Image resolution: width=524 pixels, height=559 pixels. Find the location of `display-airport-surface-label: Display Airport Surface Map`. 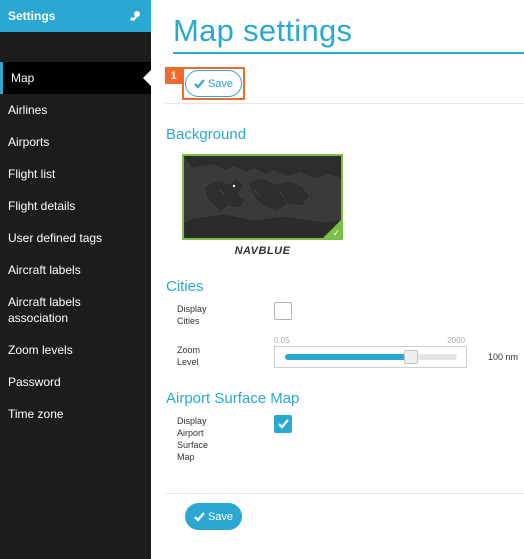

display-airport-surface-label: Display Airport Surface Map is located at coordinates (192, 439).